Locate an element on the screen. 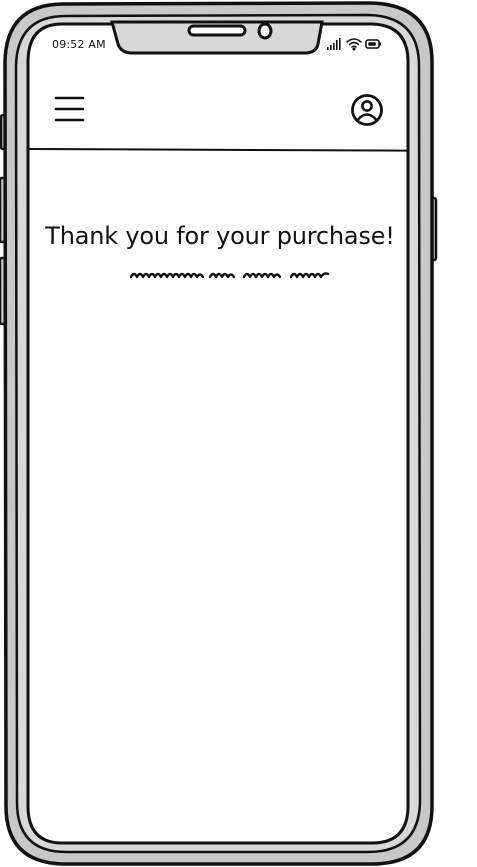 This screenshot has height=867, width=477. status-icons is located at coordinates (354, 44).